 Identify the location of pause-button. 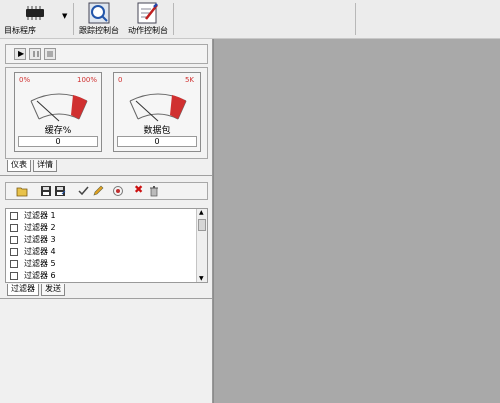
(35, 54).